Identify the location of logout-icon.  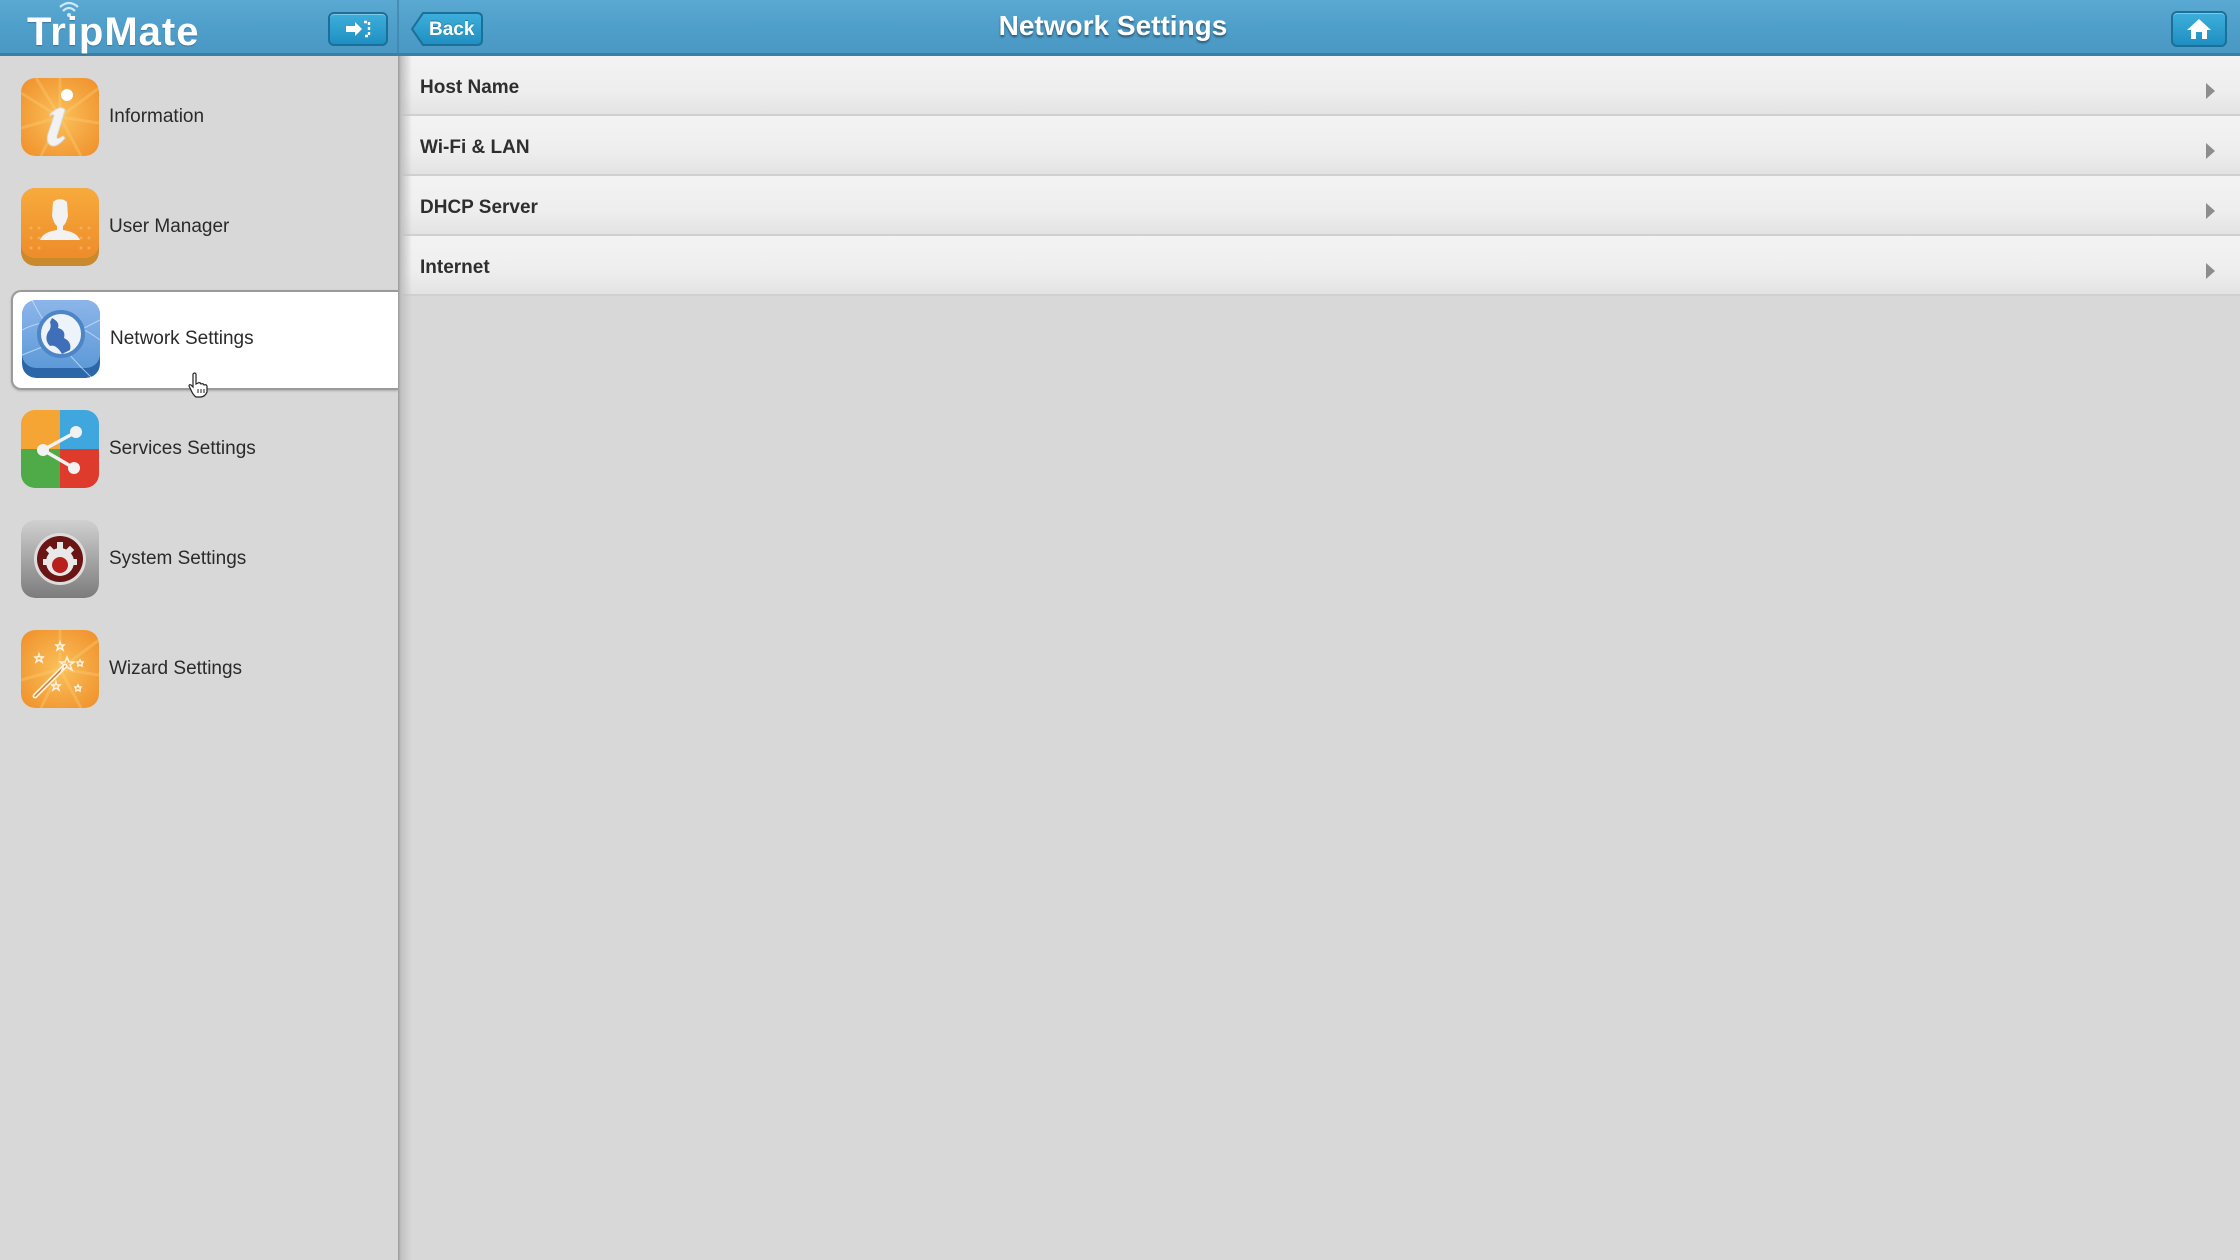
(358, 29).